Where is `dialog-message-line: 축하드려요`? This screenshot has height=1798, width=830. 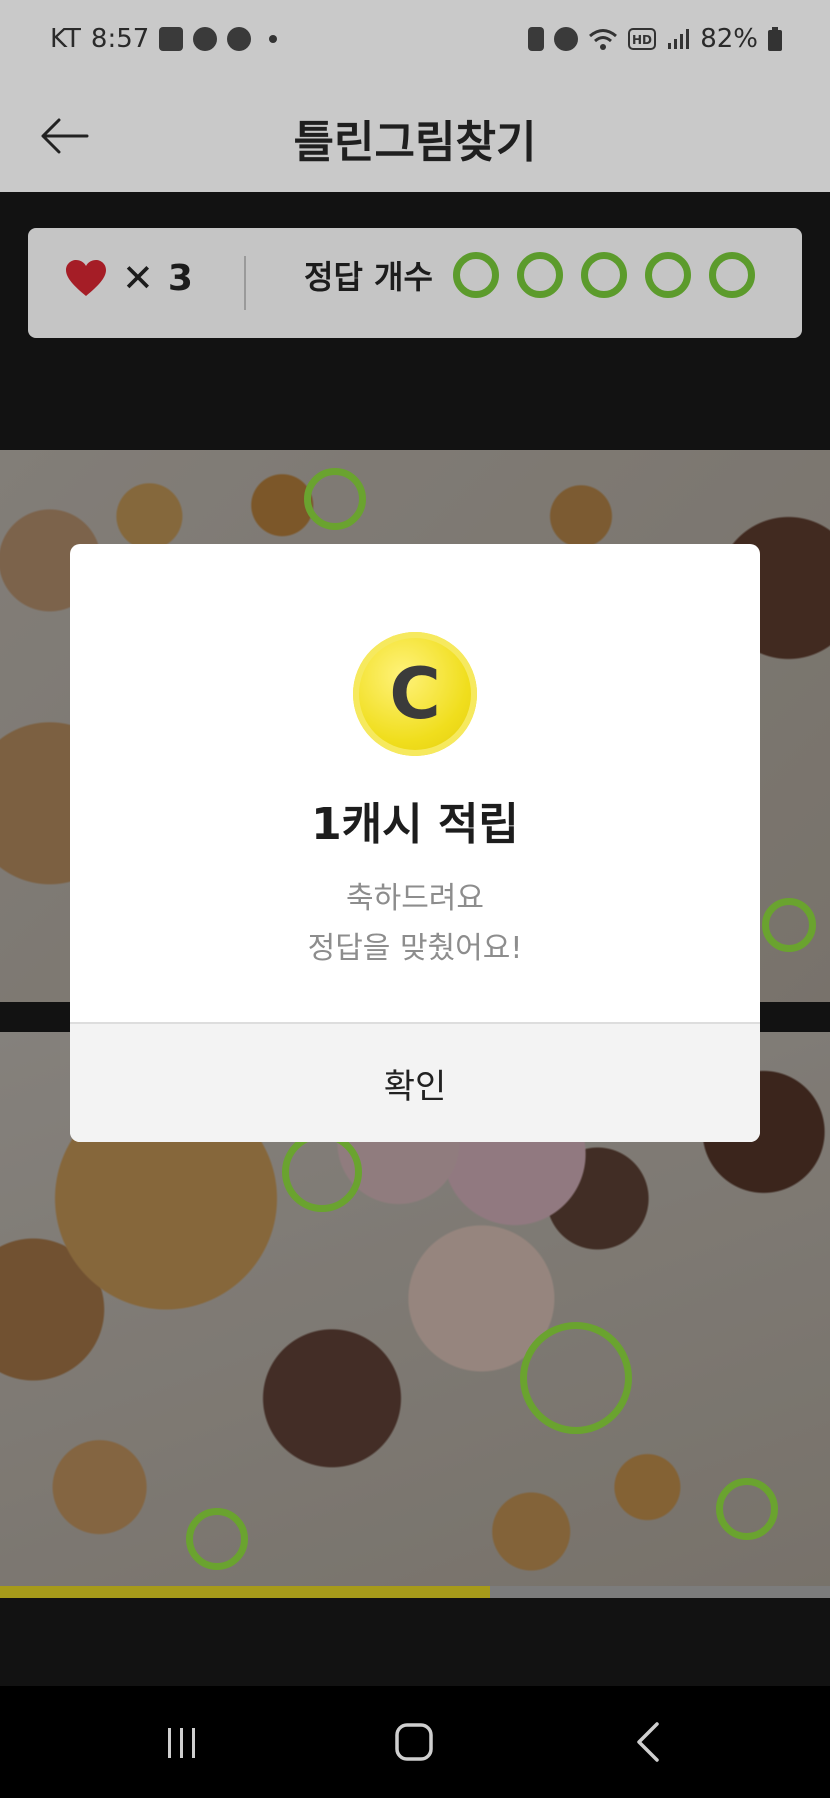 dialog-message-line: 축하드려요 is located at coordinates (415, 898).